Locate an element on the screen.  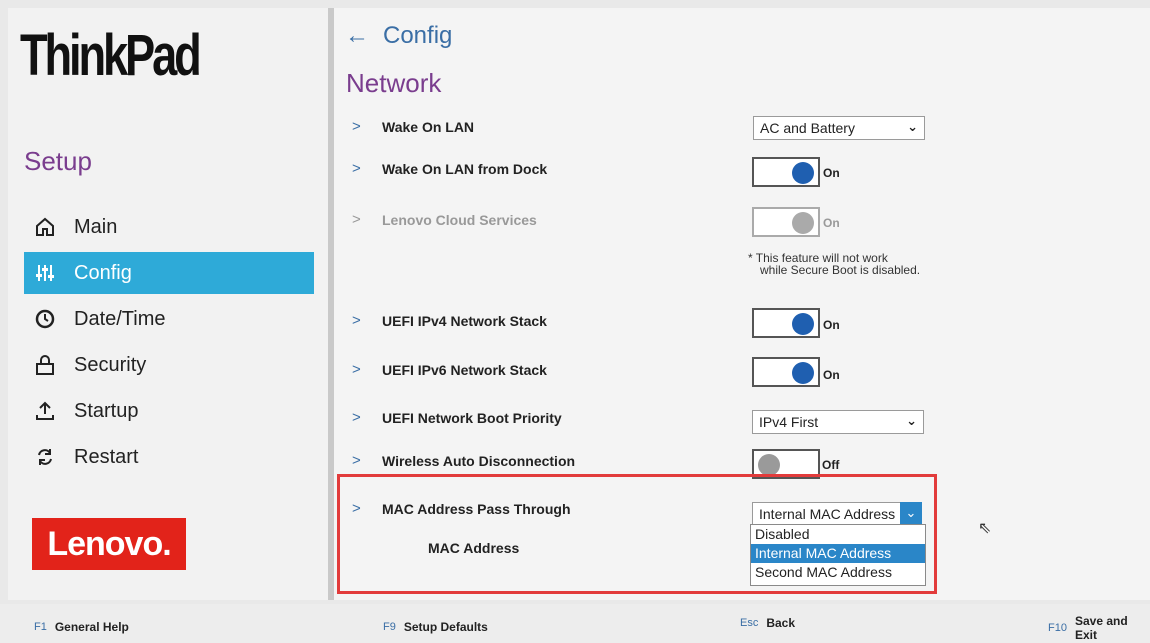
select-value: AC and Battery is located at coordinates (807, 128).